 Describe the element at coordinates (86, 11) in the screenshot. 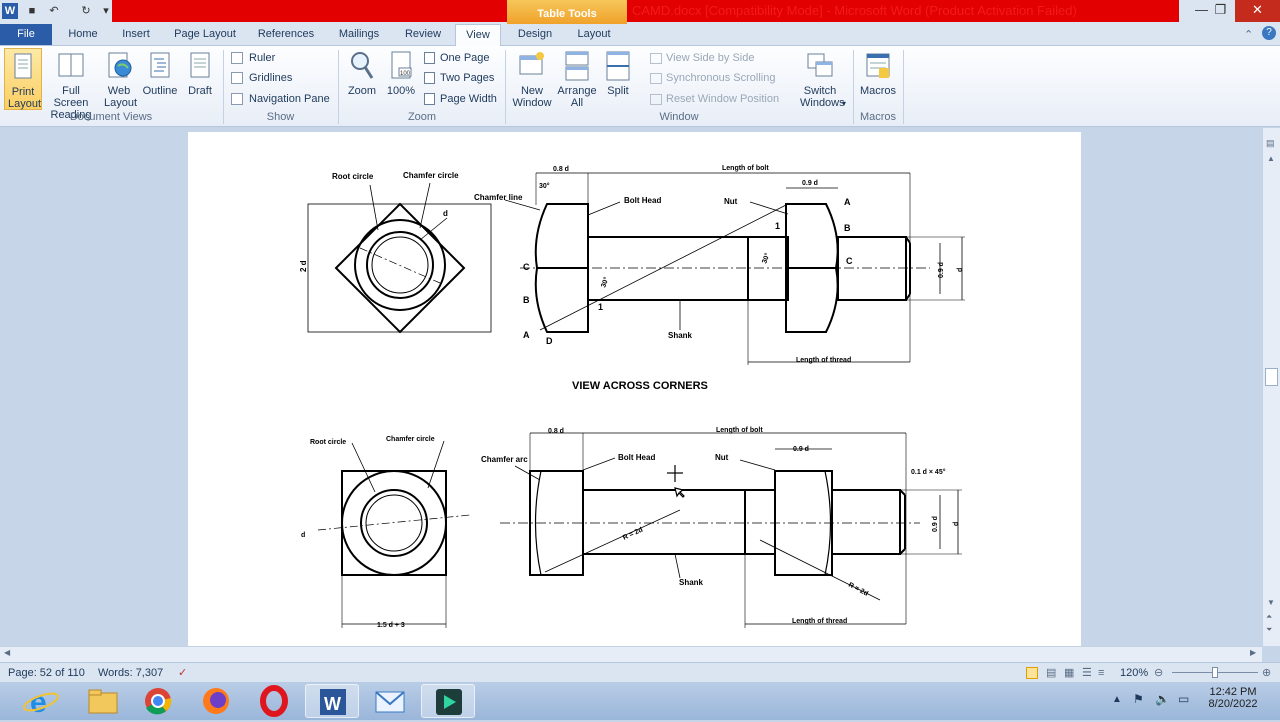

I see `redo-icon: ↻` at that location.